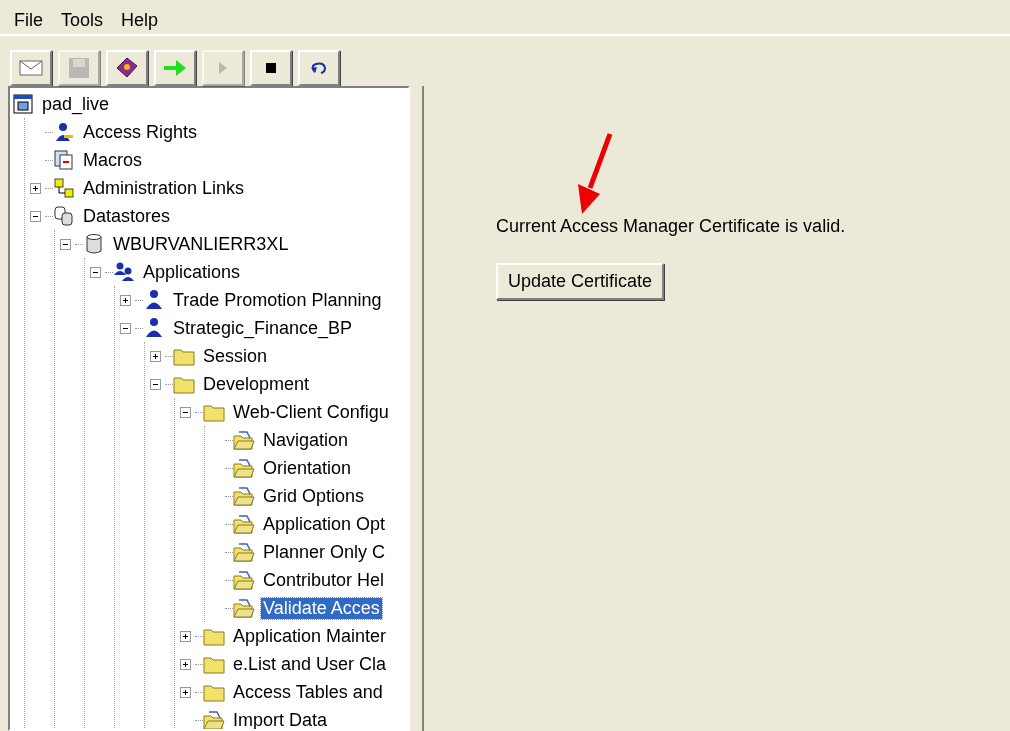 Image resolution: width=1010 pixels, height=731 pixels. Describe the element at coordinates (192, 272) in the screenshot. I see `tree-item: Applications` at that location.